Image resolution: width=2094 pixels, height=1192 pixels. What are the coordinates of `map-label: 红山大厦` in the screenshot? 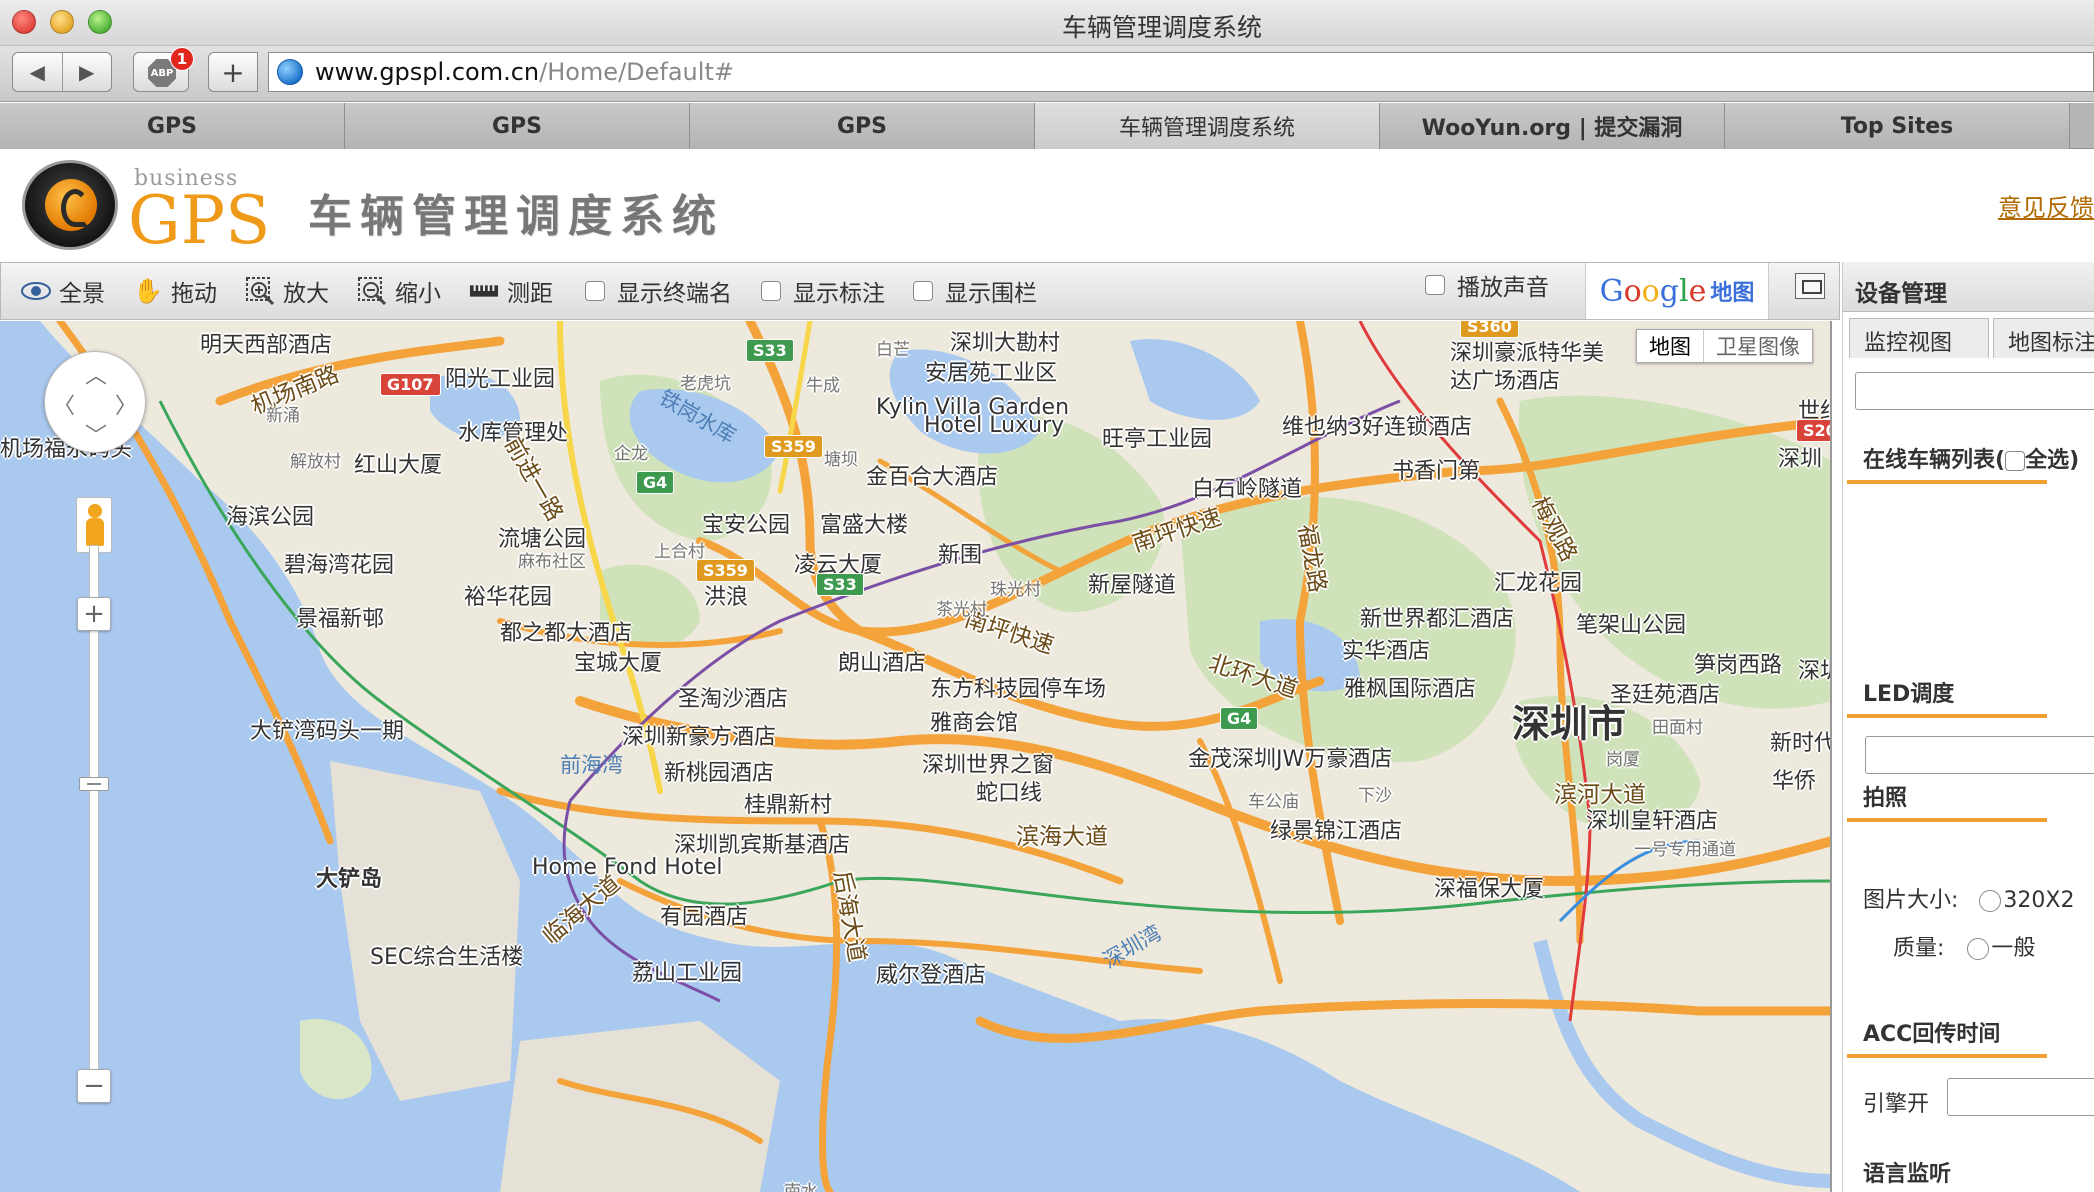 It's located at (398, 465).